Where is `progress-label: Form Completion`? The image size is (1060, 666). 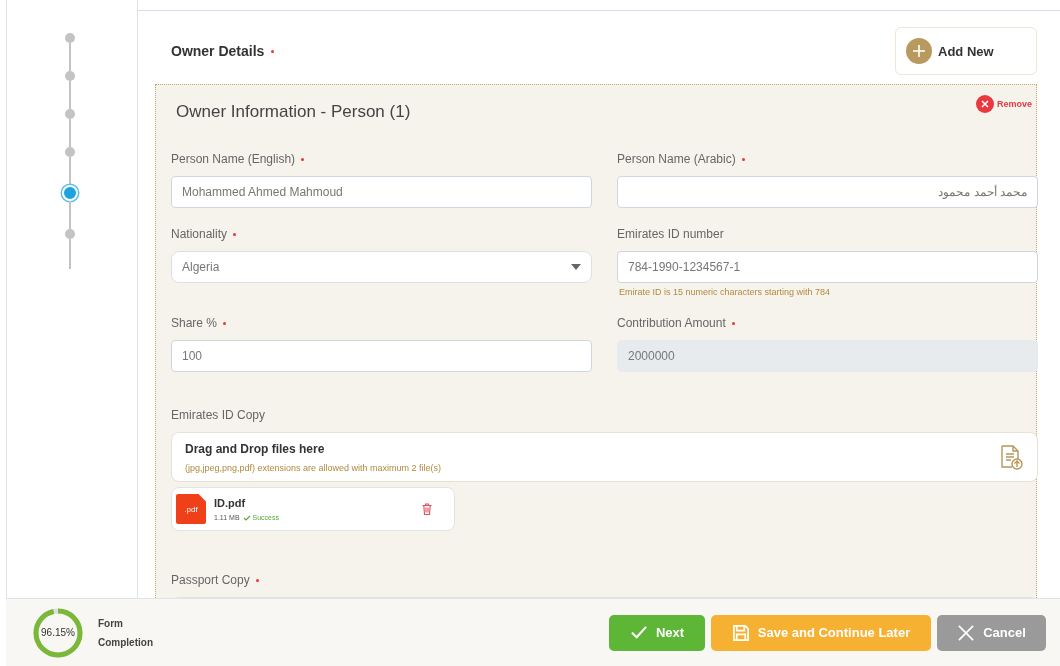 progress-label: Form Completion is located at coordinates (126, 633).